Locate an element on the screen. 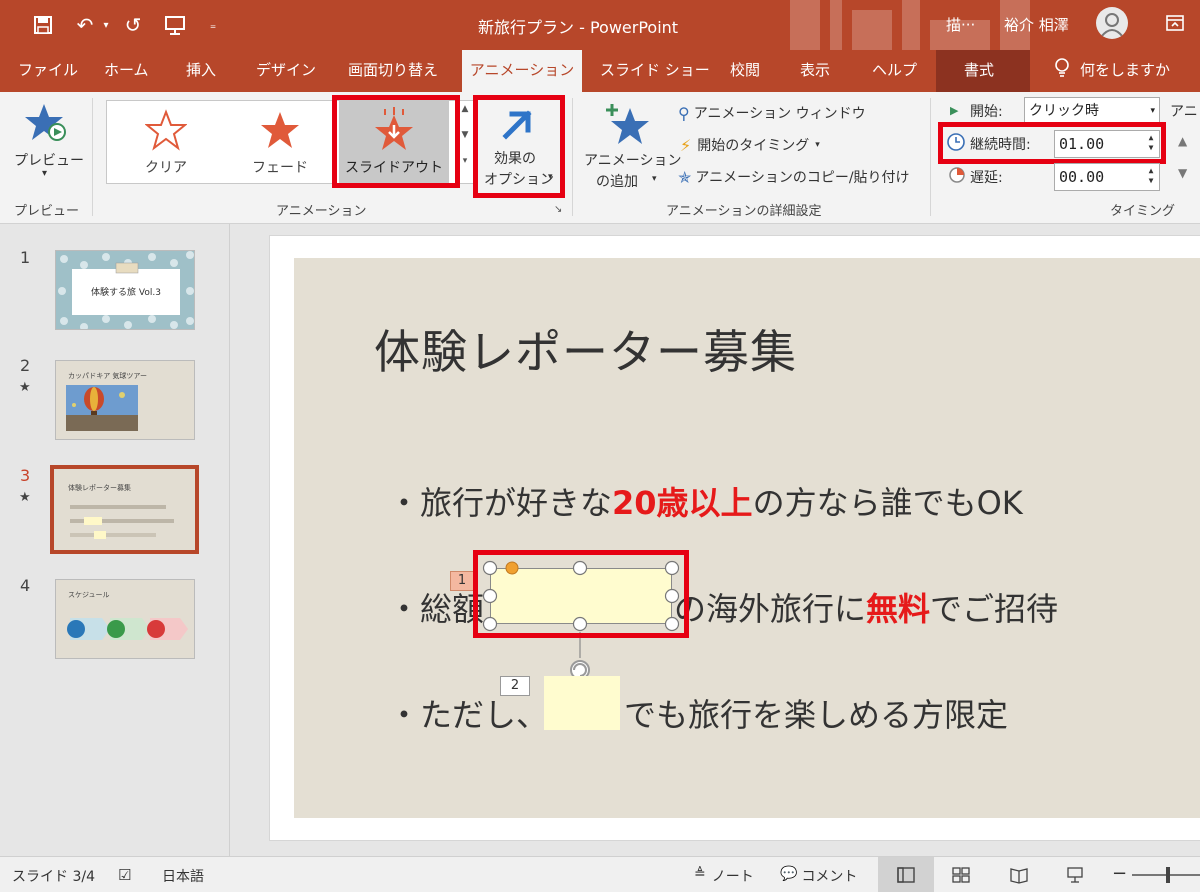 This screenshot has height=892, width=1200. redo-icon: ↺ is located at coordinates (133, 25).